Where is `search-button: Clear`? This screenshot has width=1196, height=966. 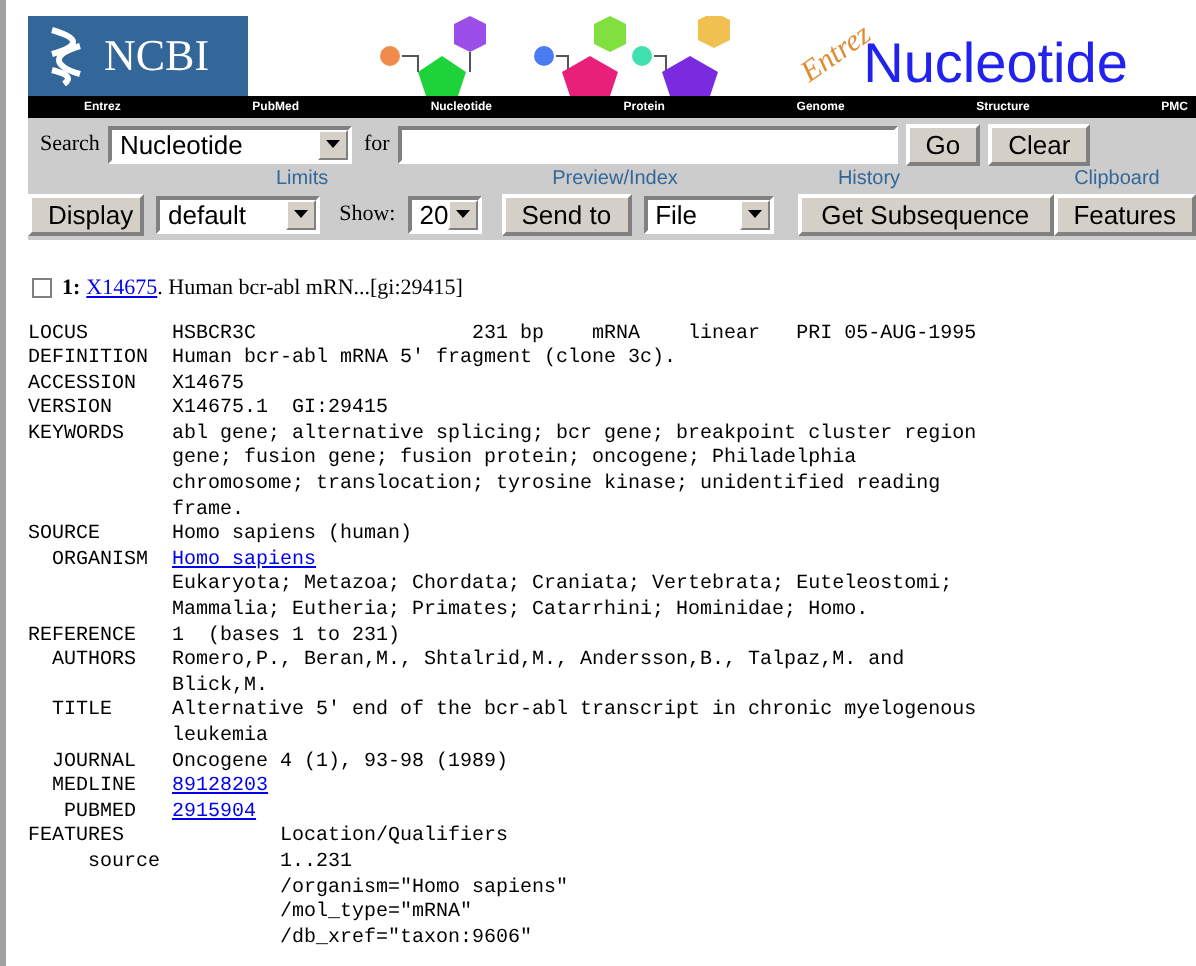 search-button: Clear is located at coordinates (1039, 144).